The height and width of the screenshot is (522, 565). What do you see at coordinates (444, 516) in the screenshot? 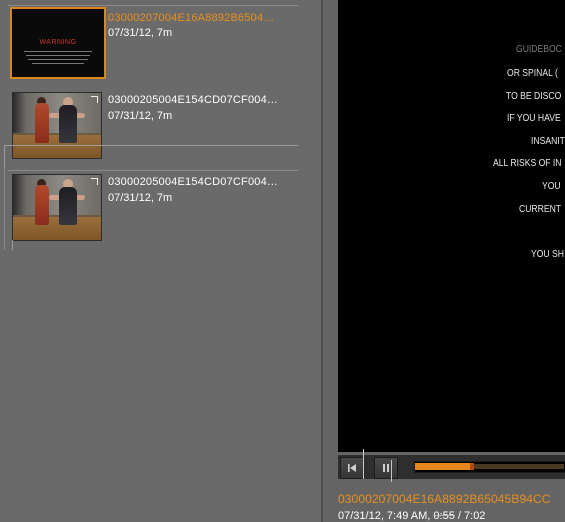
I see `playback-position: 0:55` at bounding box center [444, 516].